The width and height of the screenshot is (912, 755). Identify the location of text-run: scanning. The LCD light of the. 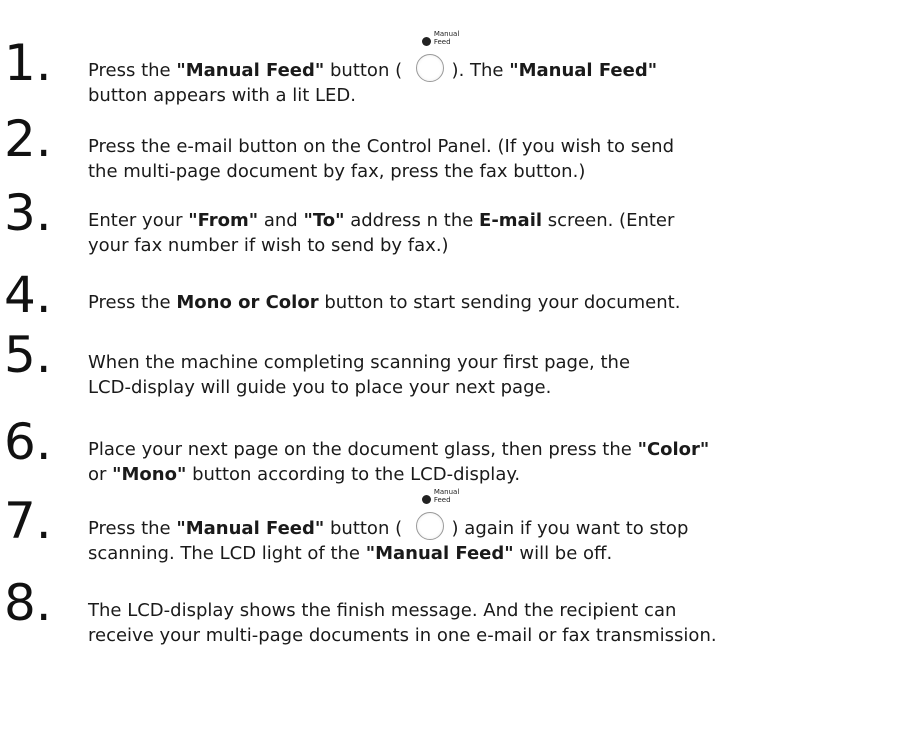
(227, 553).